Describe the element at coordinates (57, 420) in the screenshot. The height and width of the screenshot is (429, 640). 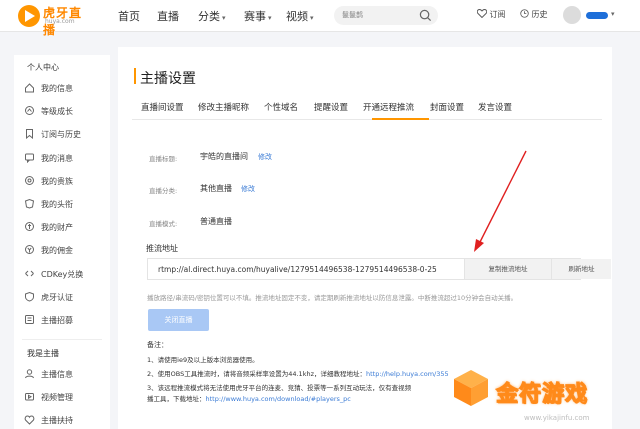
I see `sidebar-item-label: 主播扶持` at that location.